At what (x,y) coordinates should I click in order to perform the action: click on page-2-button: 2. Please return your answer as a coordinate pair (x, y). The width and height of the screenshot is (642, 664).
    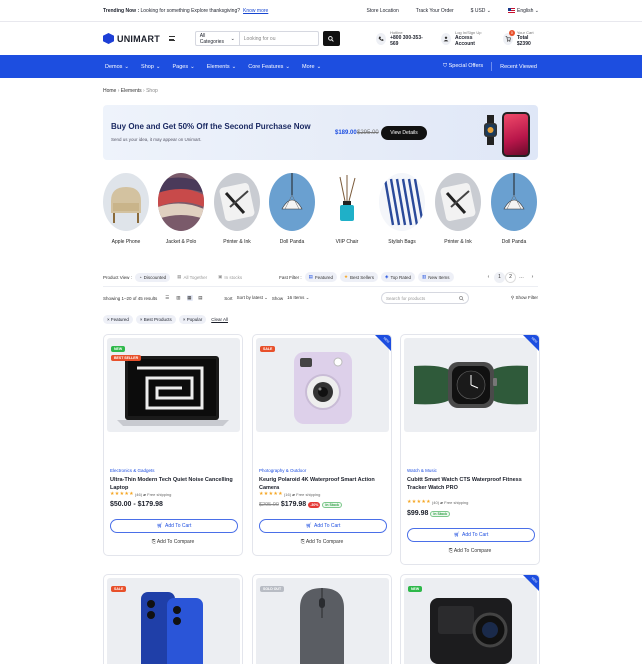
    Looking at the image, I should click on (510, 277).